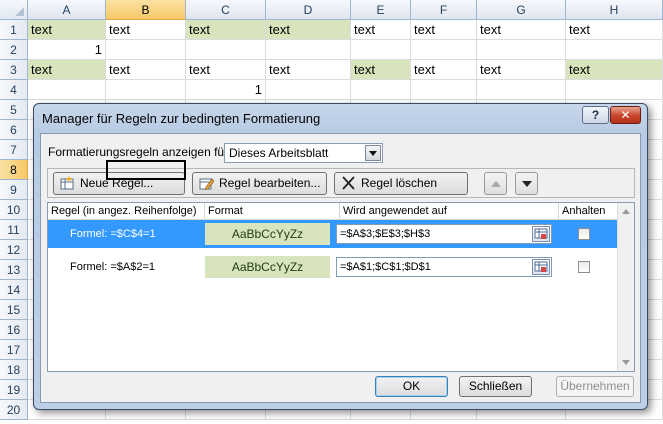  What do you see at coordinates (146, 50) in the screenshot?
I see `cell-b2` at bounding box center [146, 50].